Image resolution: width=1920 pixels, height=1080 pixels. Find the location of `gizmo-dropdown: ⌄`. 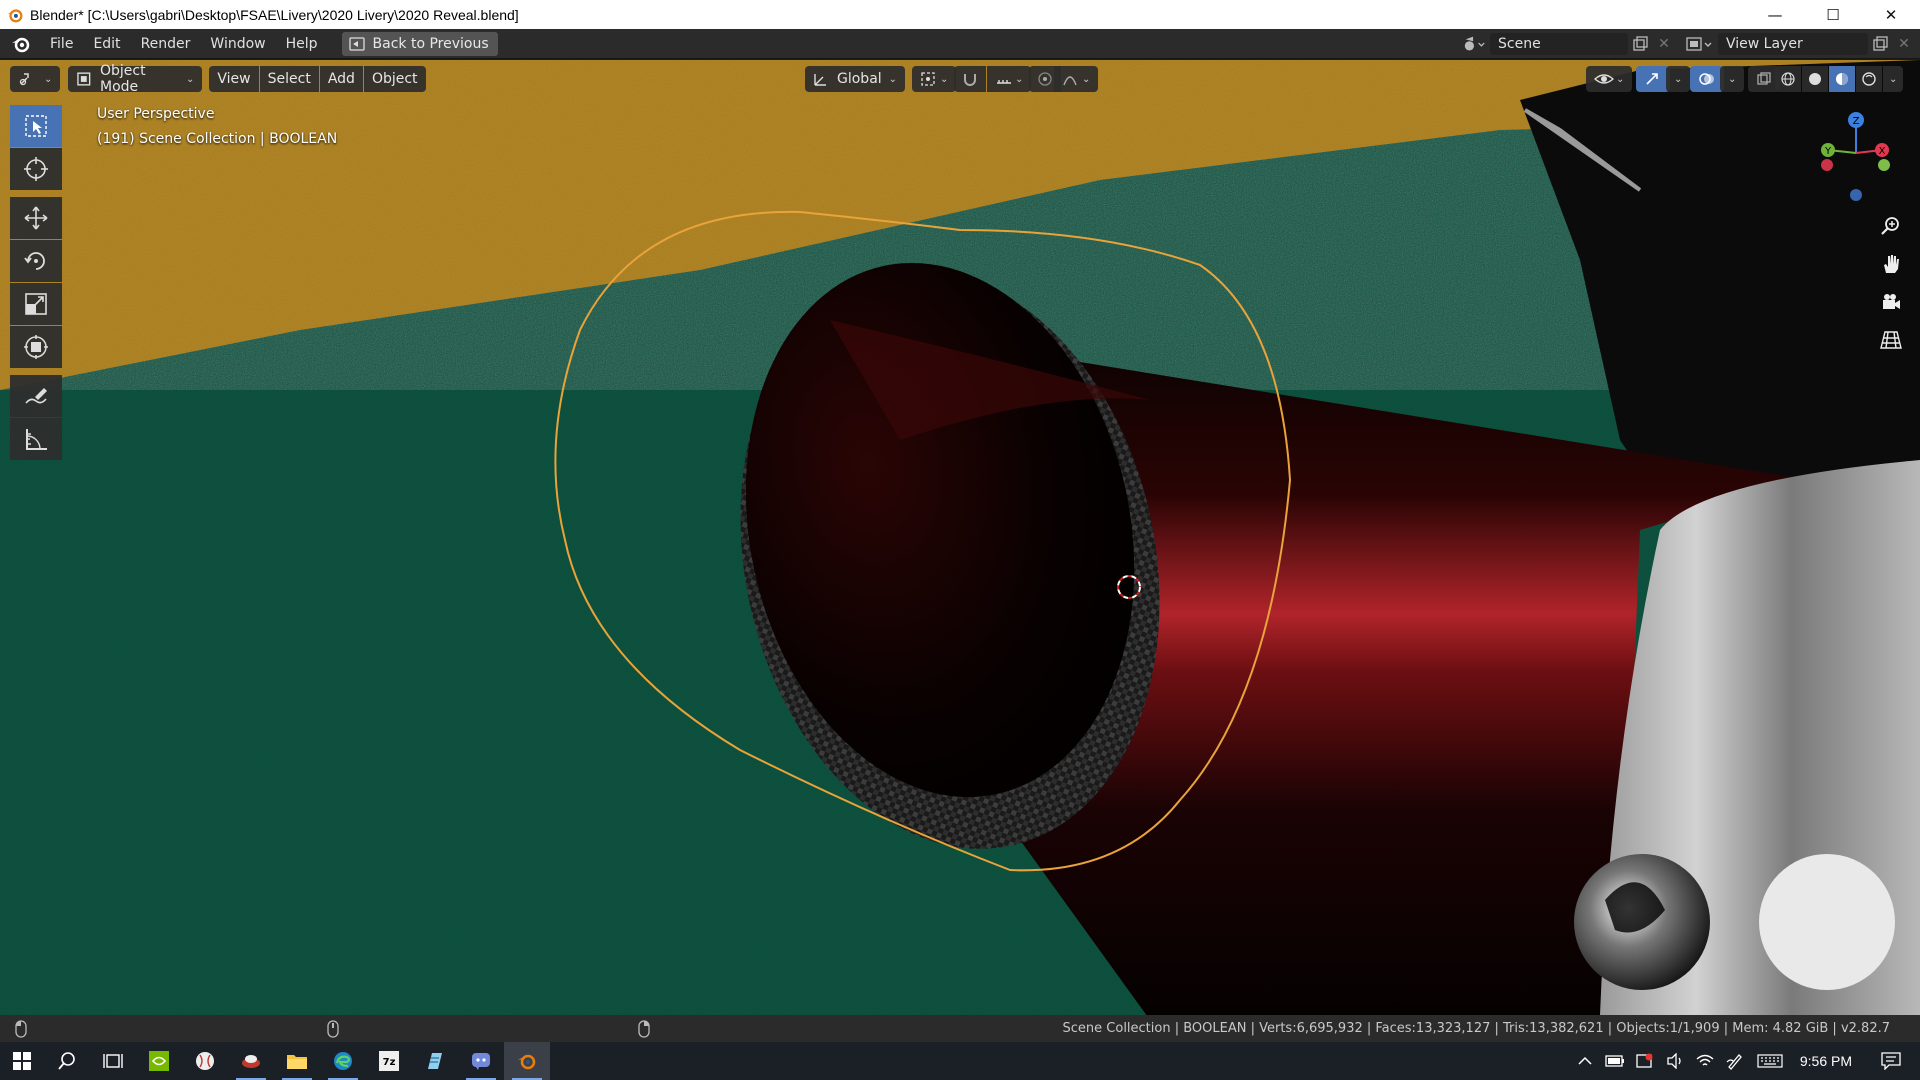

gizmo-dropdown: ⌄ is located at coordinates (1678, 79).